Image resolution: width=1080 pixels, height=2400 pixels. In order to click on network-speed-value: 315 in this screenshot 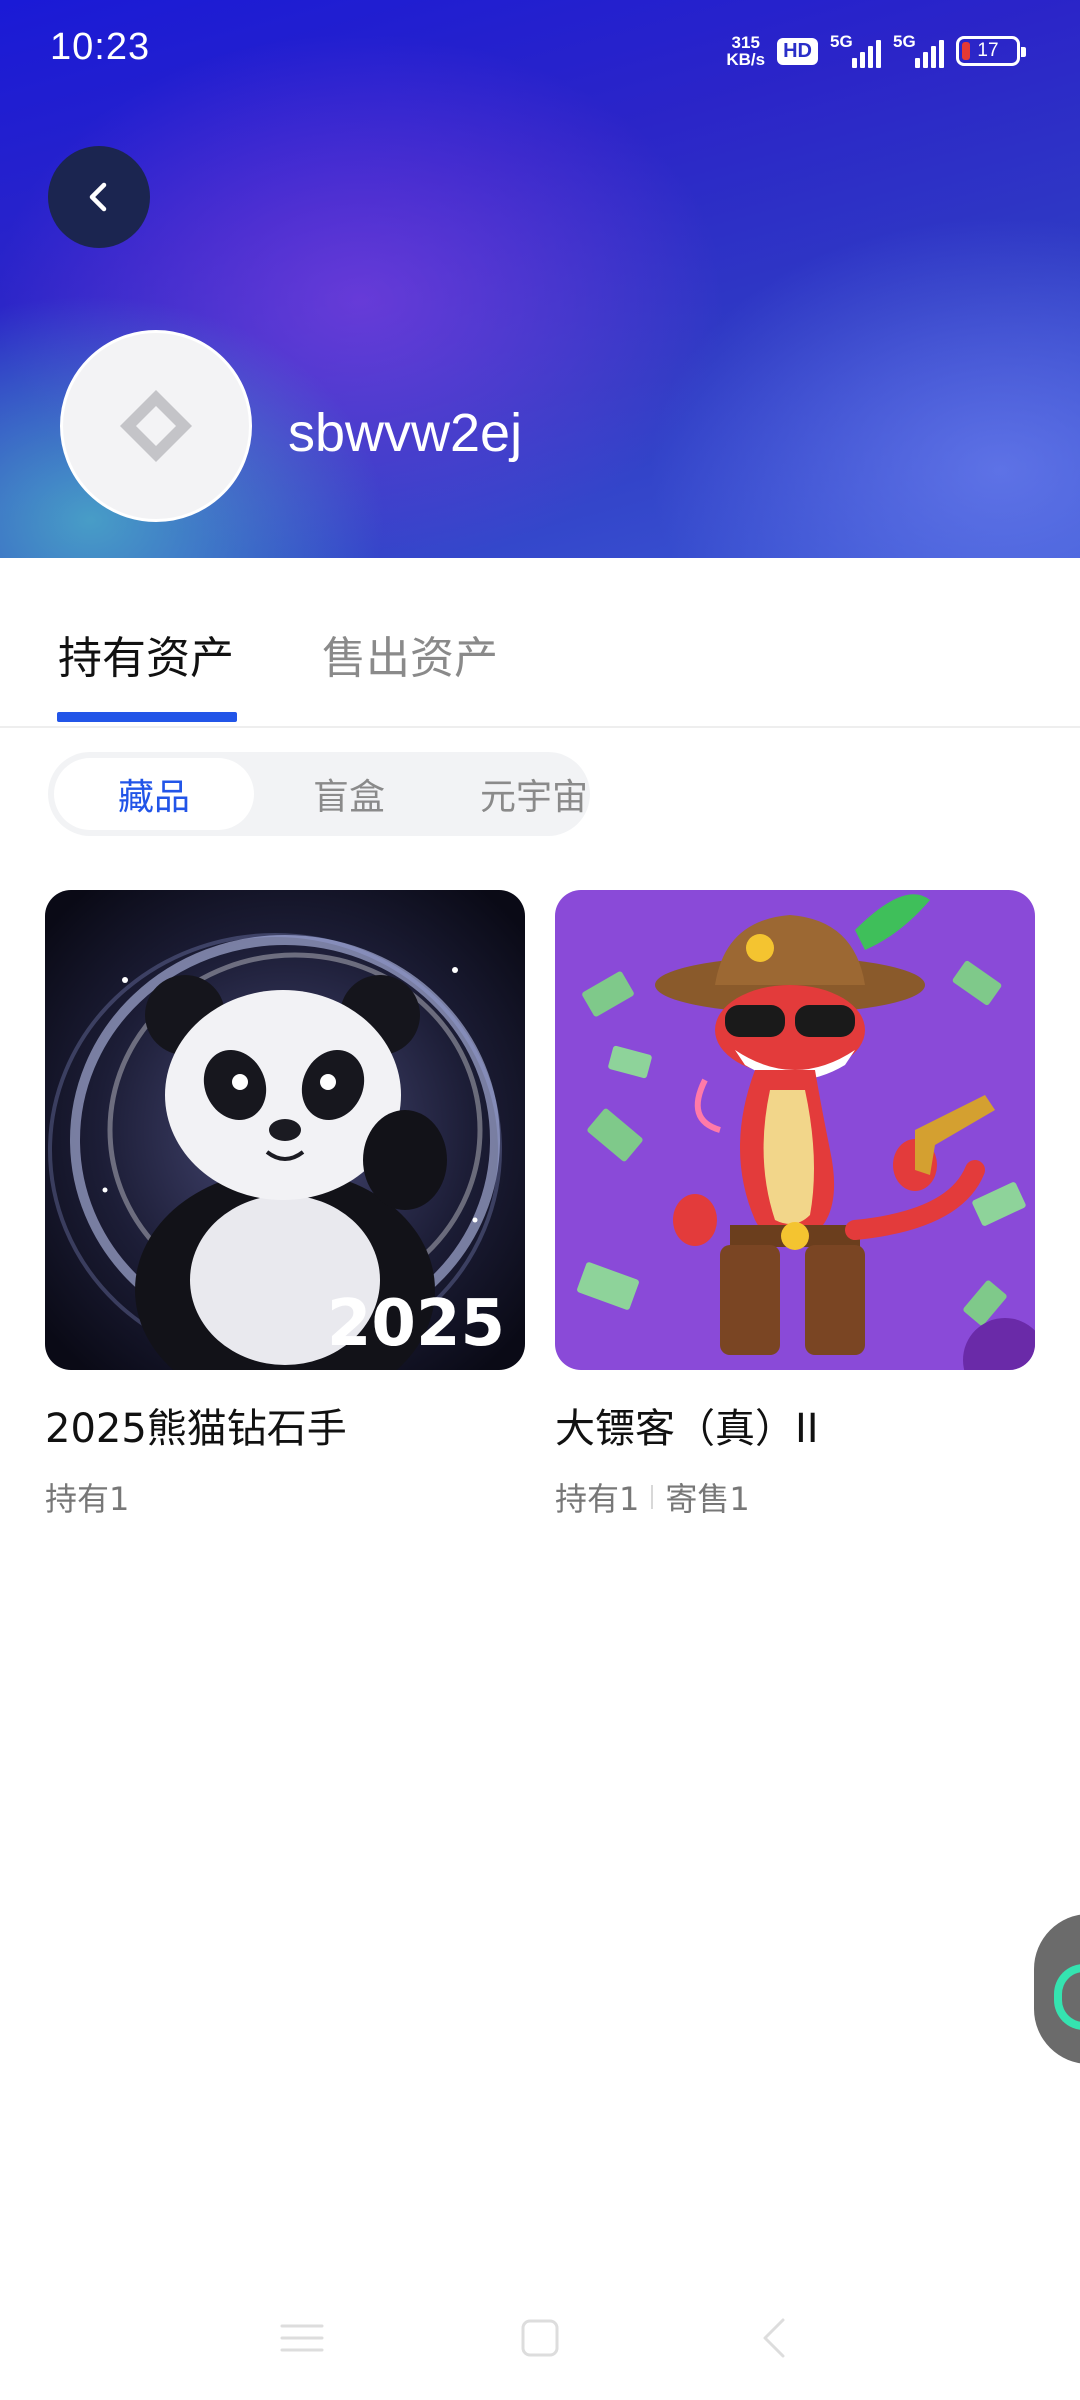, I will do `click(745, 42)`.